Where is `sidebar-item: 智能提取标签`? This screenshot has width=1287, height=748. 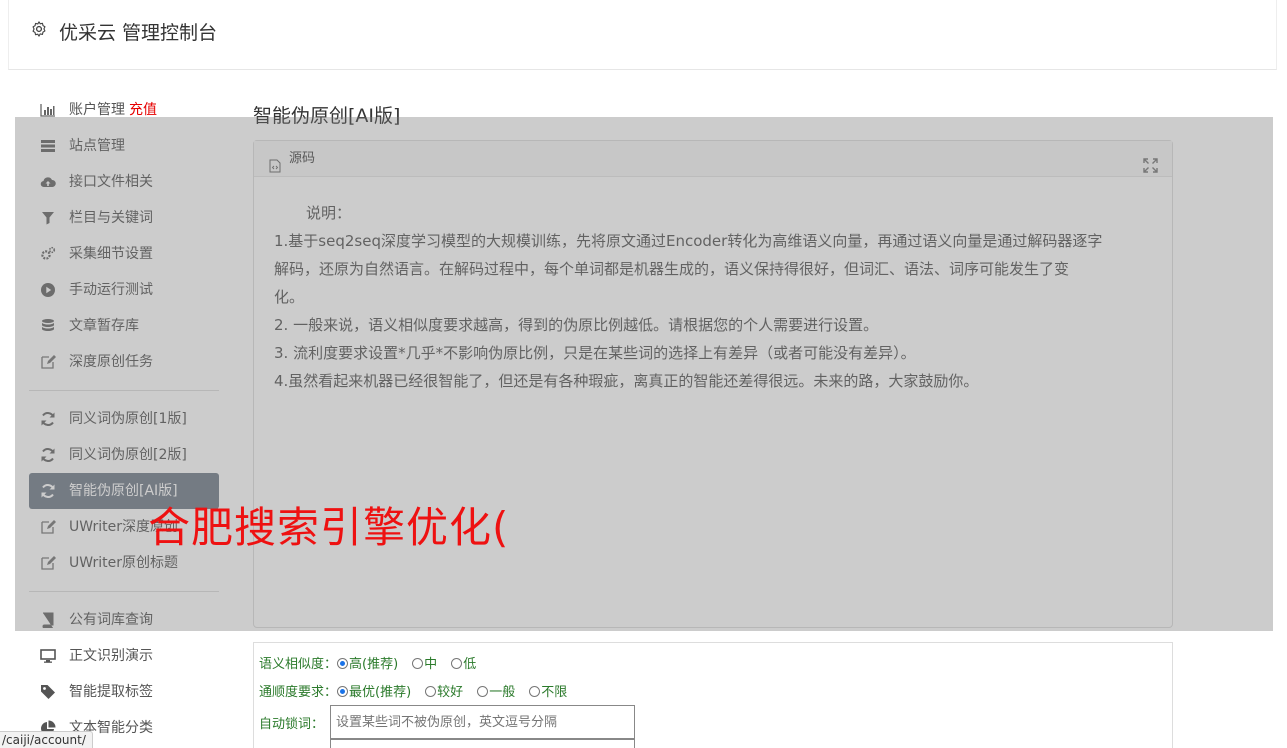
sidebar-item: 智能提取标签 is located at coordinates (124, 692).